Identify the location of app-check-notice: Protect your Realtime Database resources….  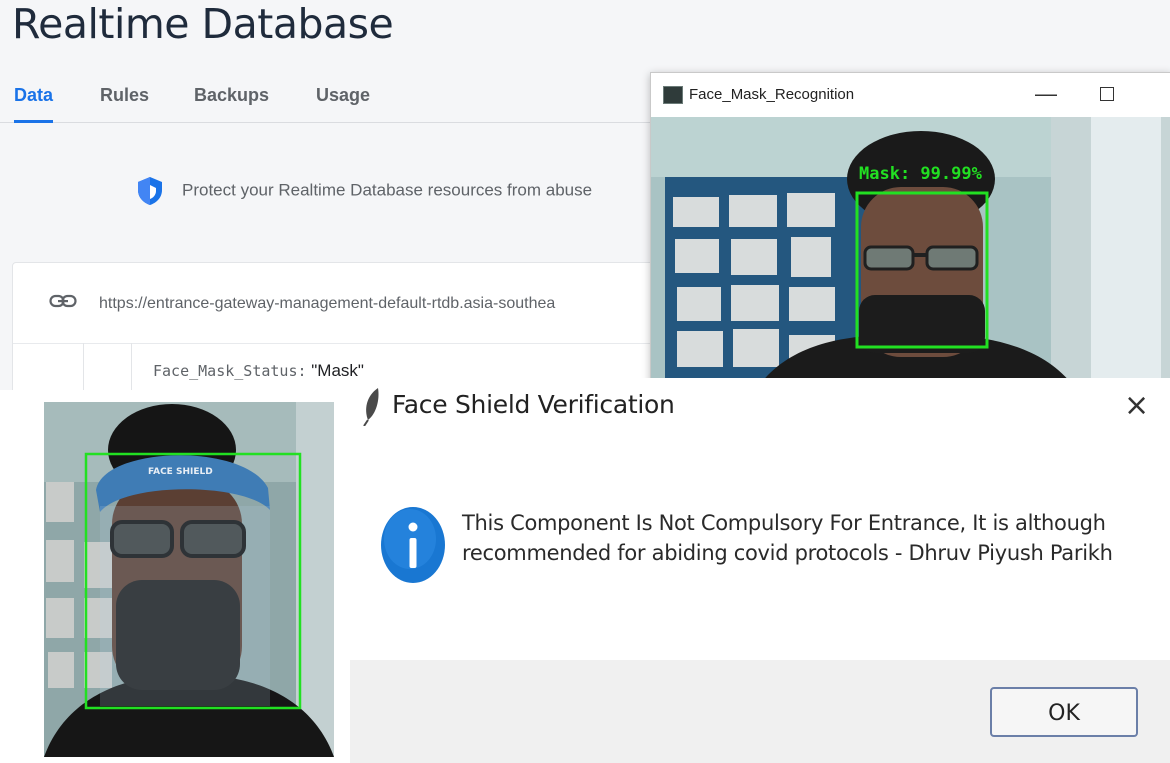
(364, 191).